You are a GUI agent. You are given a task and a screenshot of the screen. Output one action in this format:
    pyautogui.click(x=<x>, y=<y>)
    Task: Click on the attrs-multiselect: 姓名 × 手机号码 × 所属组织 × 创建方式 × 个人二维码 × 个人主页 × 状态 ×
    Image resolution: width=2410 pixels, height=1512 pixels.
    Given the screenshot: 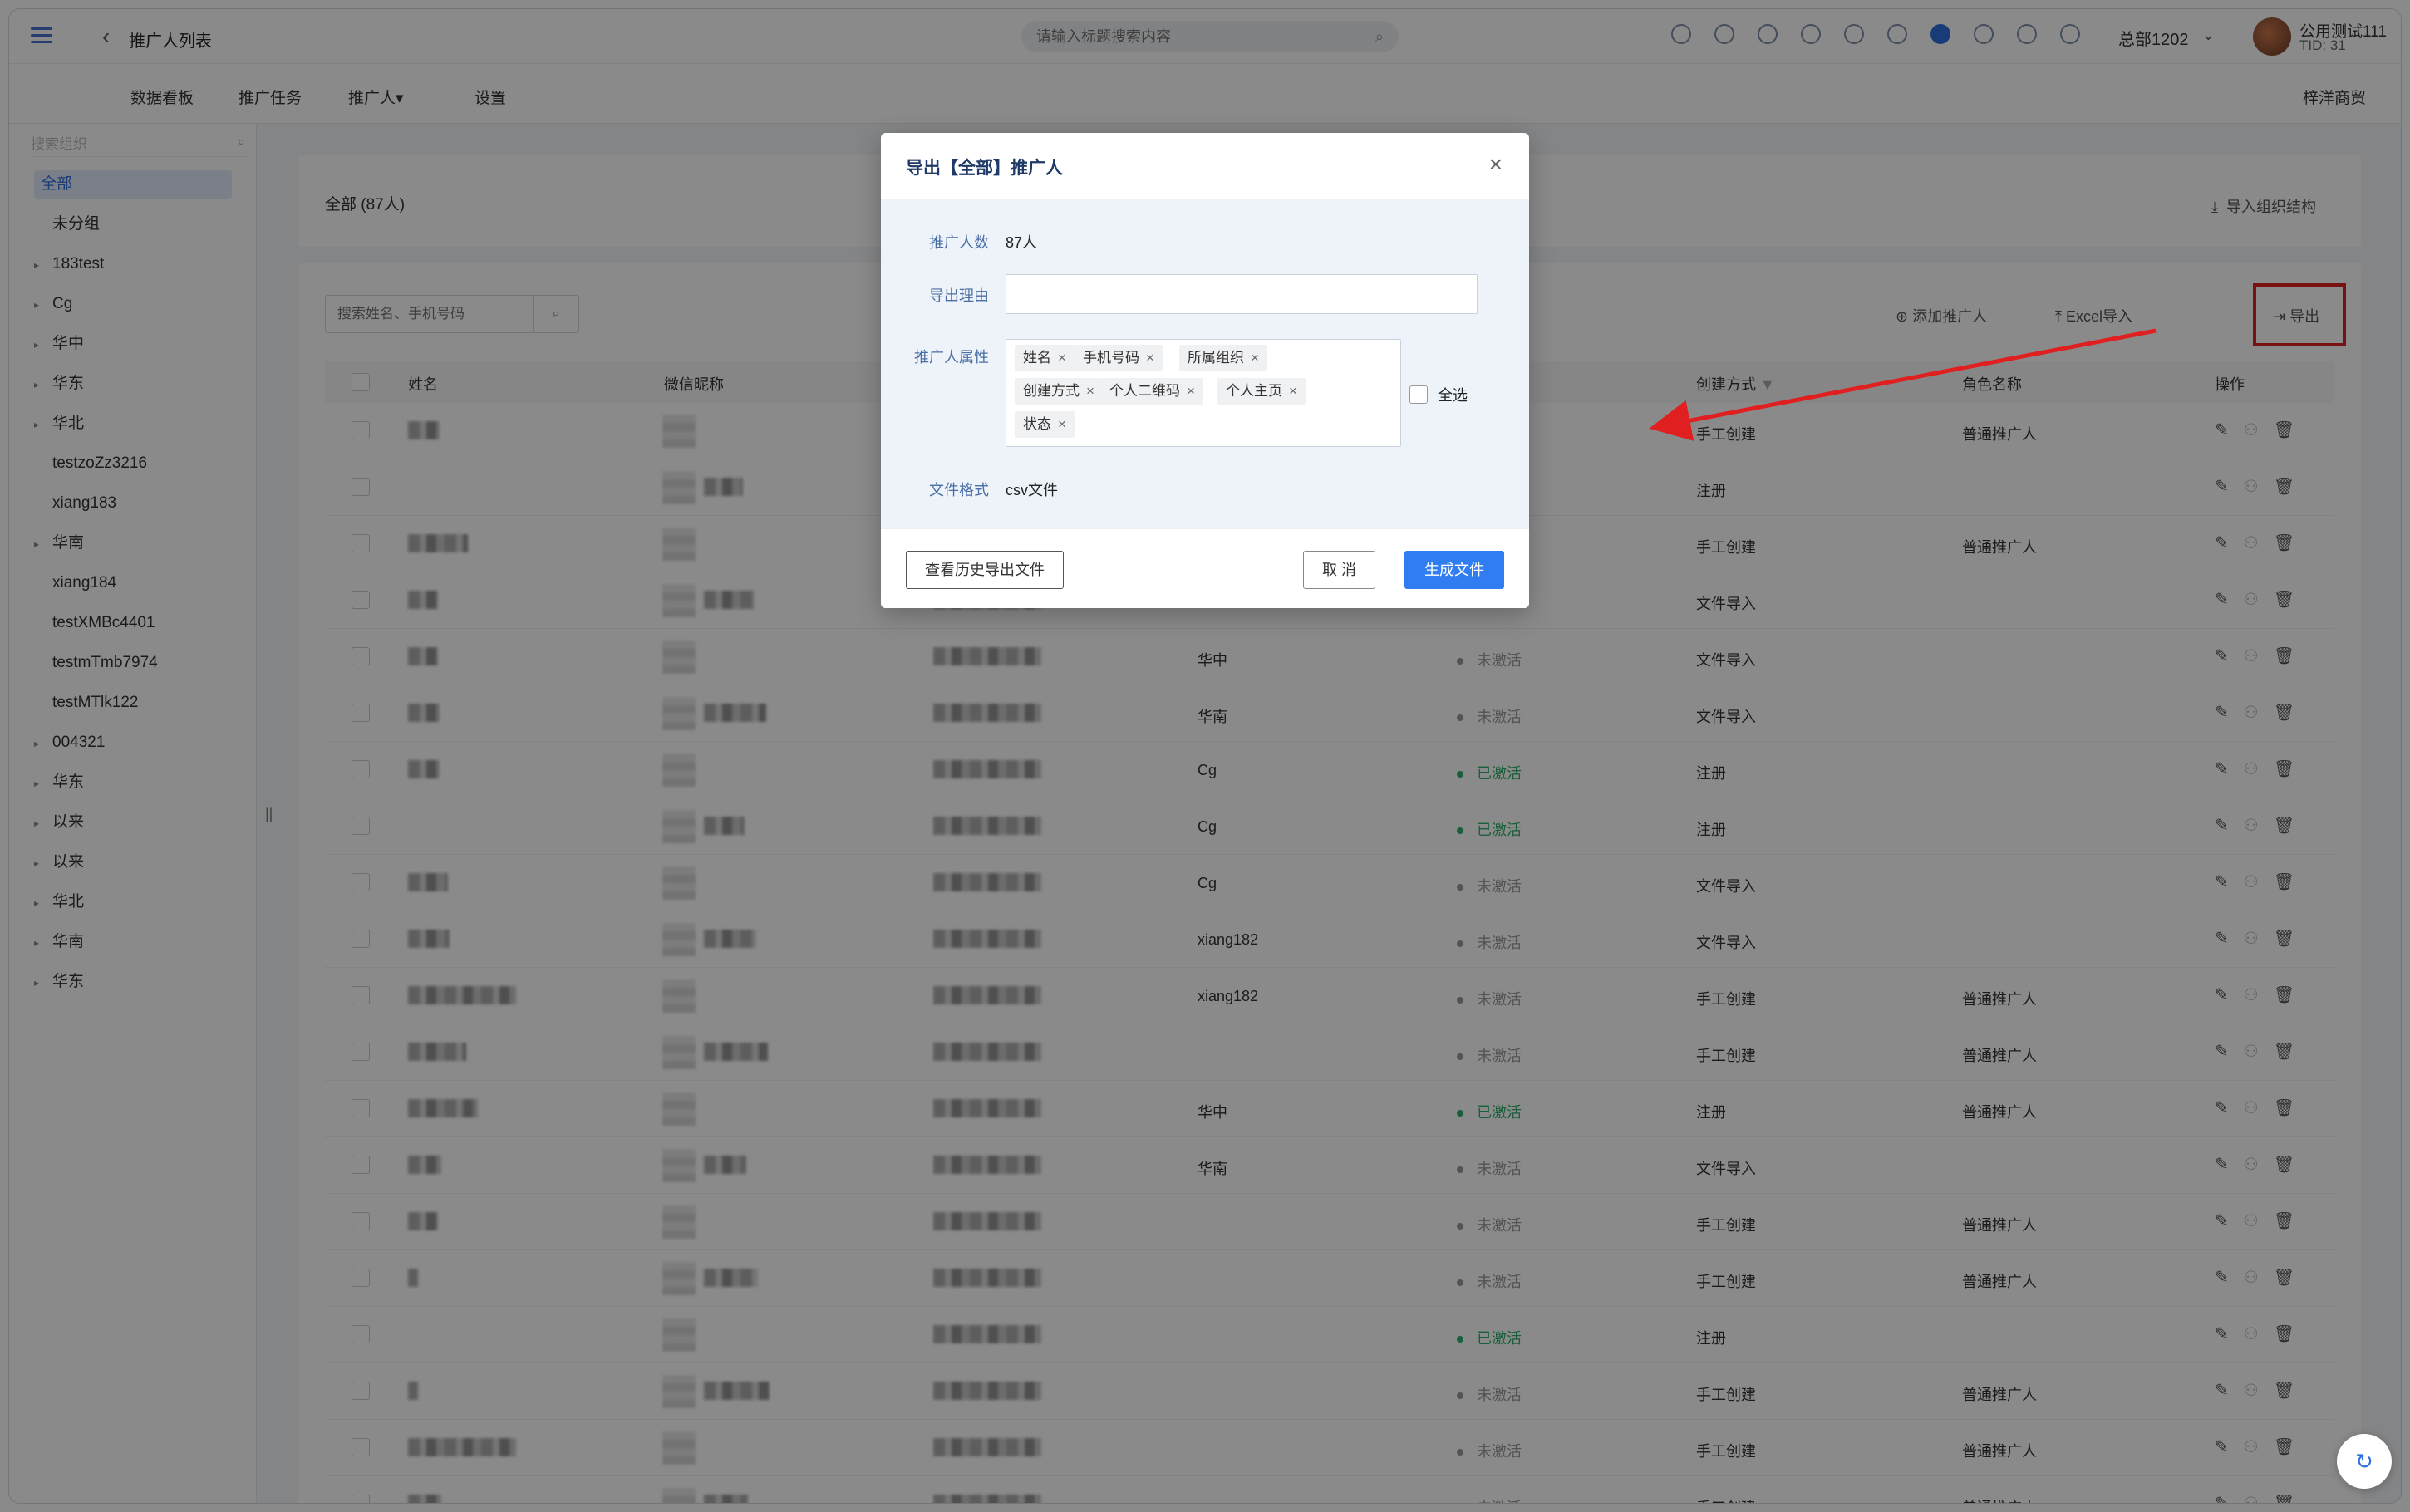 What is the action you would take?
    pyautogui.click(x=1203, y=393)
    